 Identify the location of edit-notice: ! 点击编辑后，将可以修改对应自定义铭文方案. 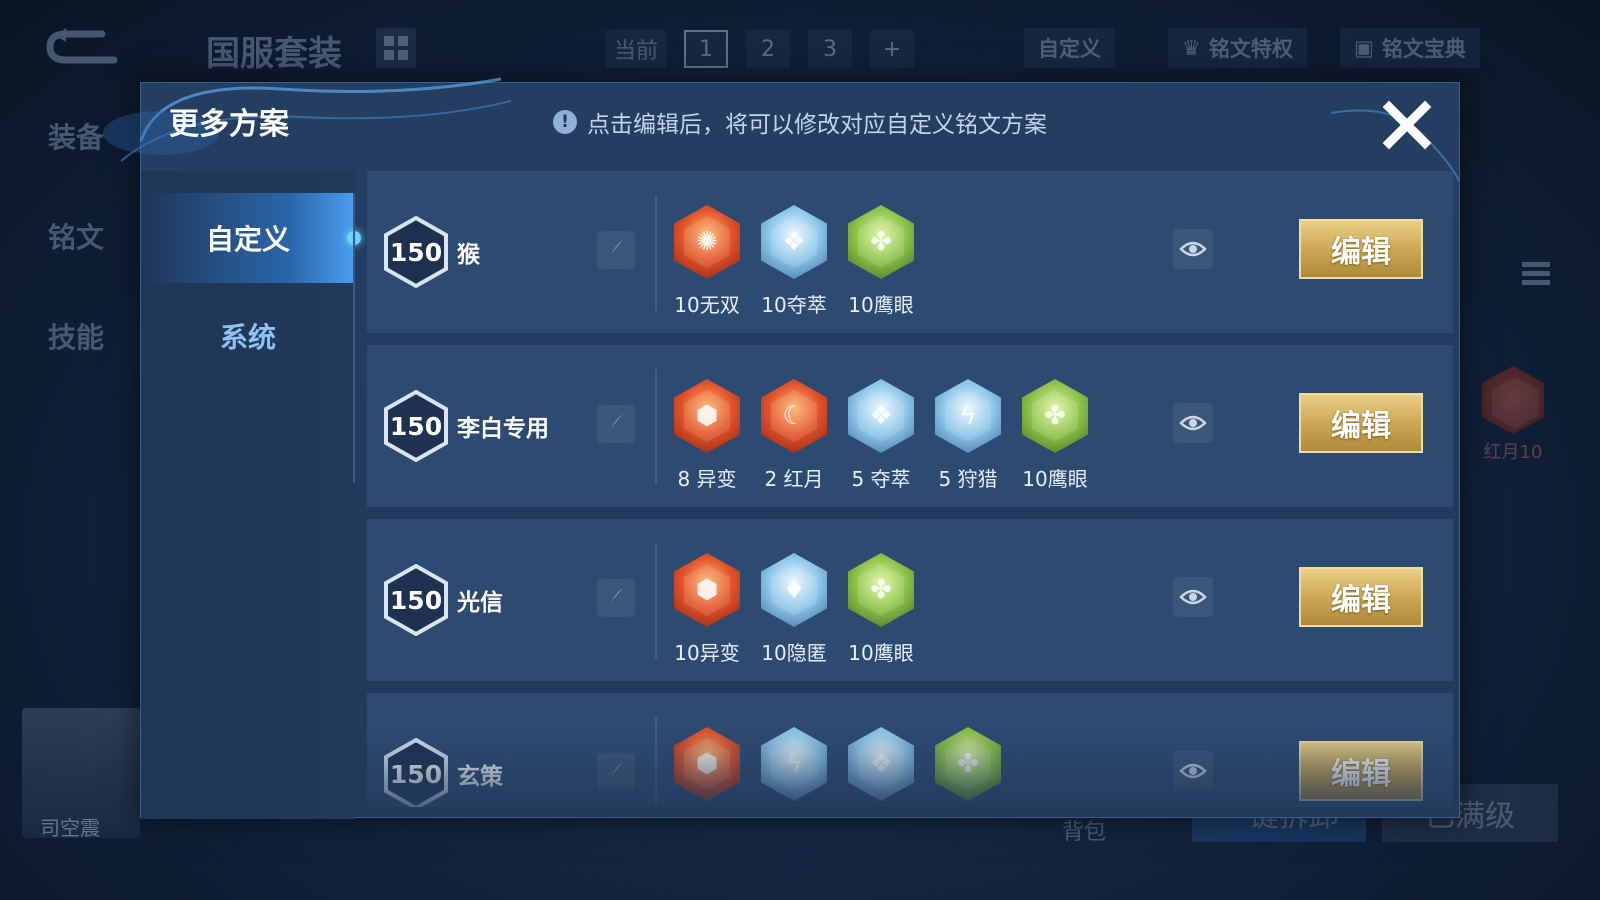
(800, 122).